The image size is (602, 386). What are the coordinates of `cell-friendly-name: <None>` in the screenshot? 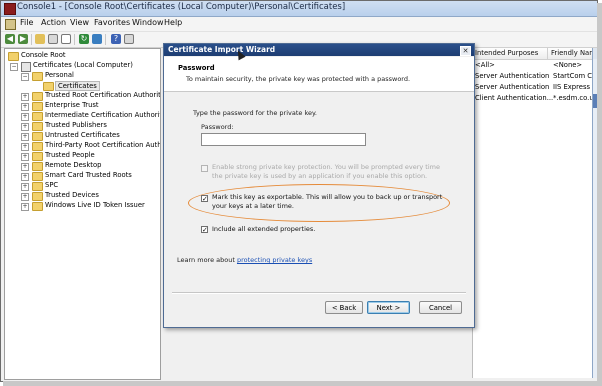 It's located at (568, 65).